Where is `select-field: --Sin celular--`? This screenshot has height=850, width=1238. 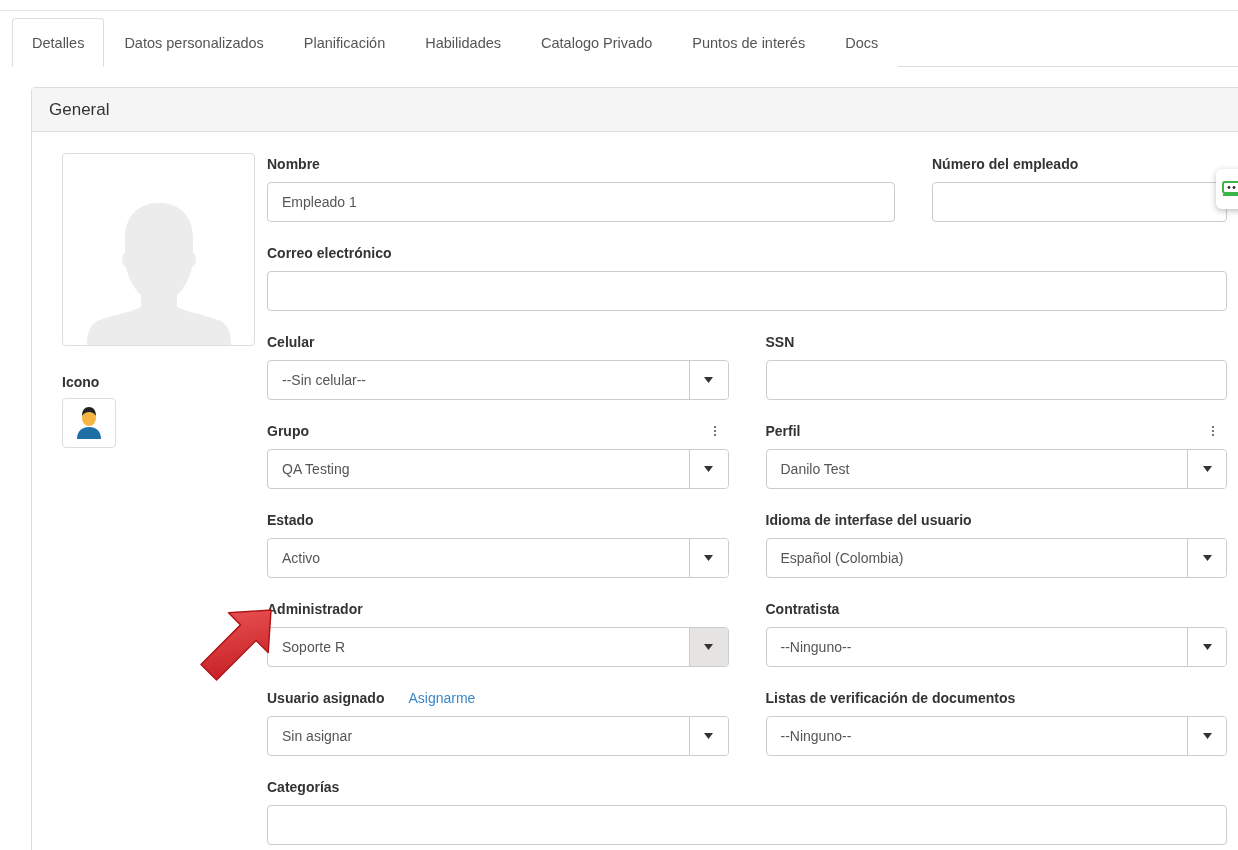 select-field: --Sin celular-- is located at coordinates (498, 380).